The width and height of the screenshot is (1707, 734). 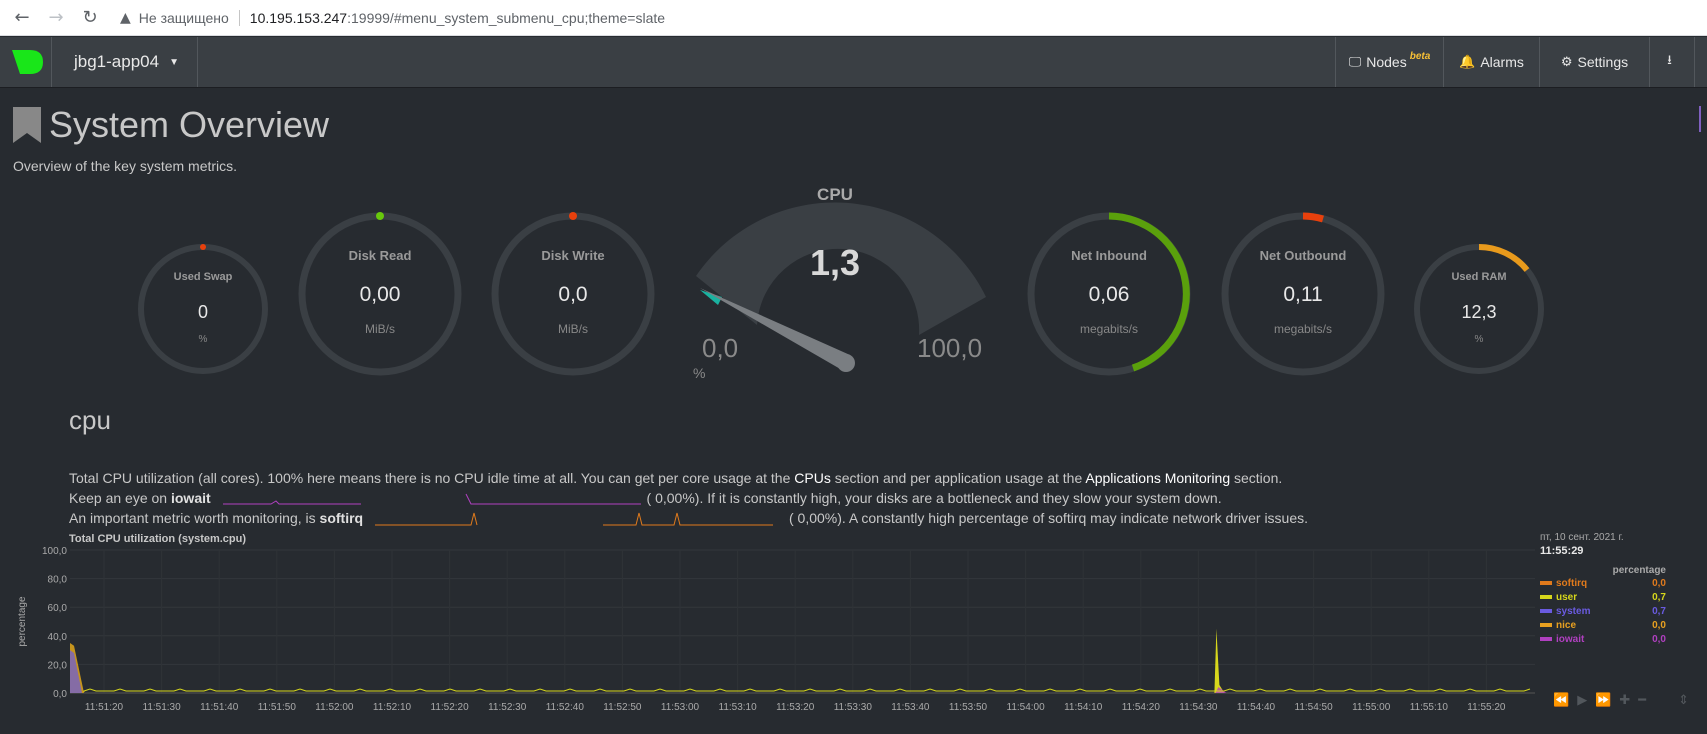 I want to click on scroll-indicator, so click(x=1700, y=119).